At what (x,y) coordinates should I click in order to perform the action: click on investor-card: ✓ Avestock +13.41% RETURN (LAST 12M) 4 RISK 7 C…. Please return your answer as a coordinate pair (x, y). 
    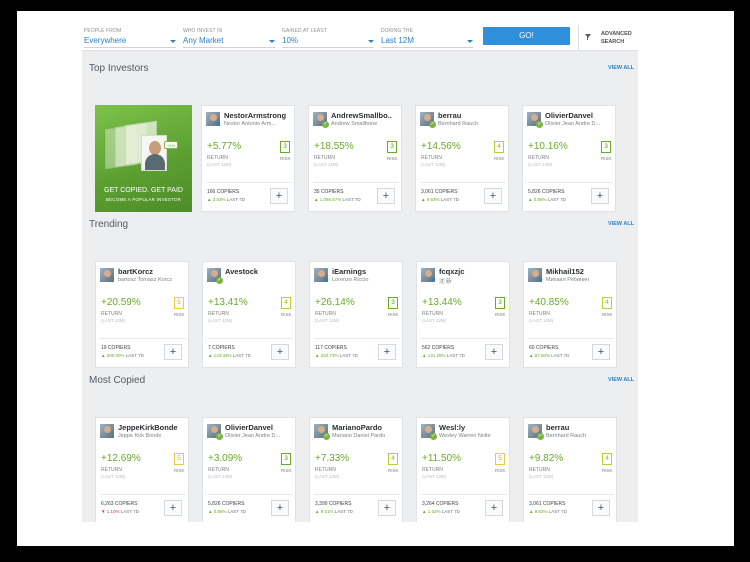
    Looking at the image, I should click on (249, 314).